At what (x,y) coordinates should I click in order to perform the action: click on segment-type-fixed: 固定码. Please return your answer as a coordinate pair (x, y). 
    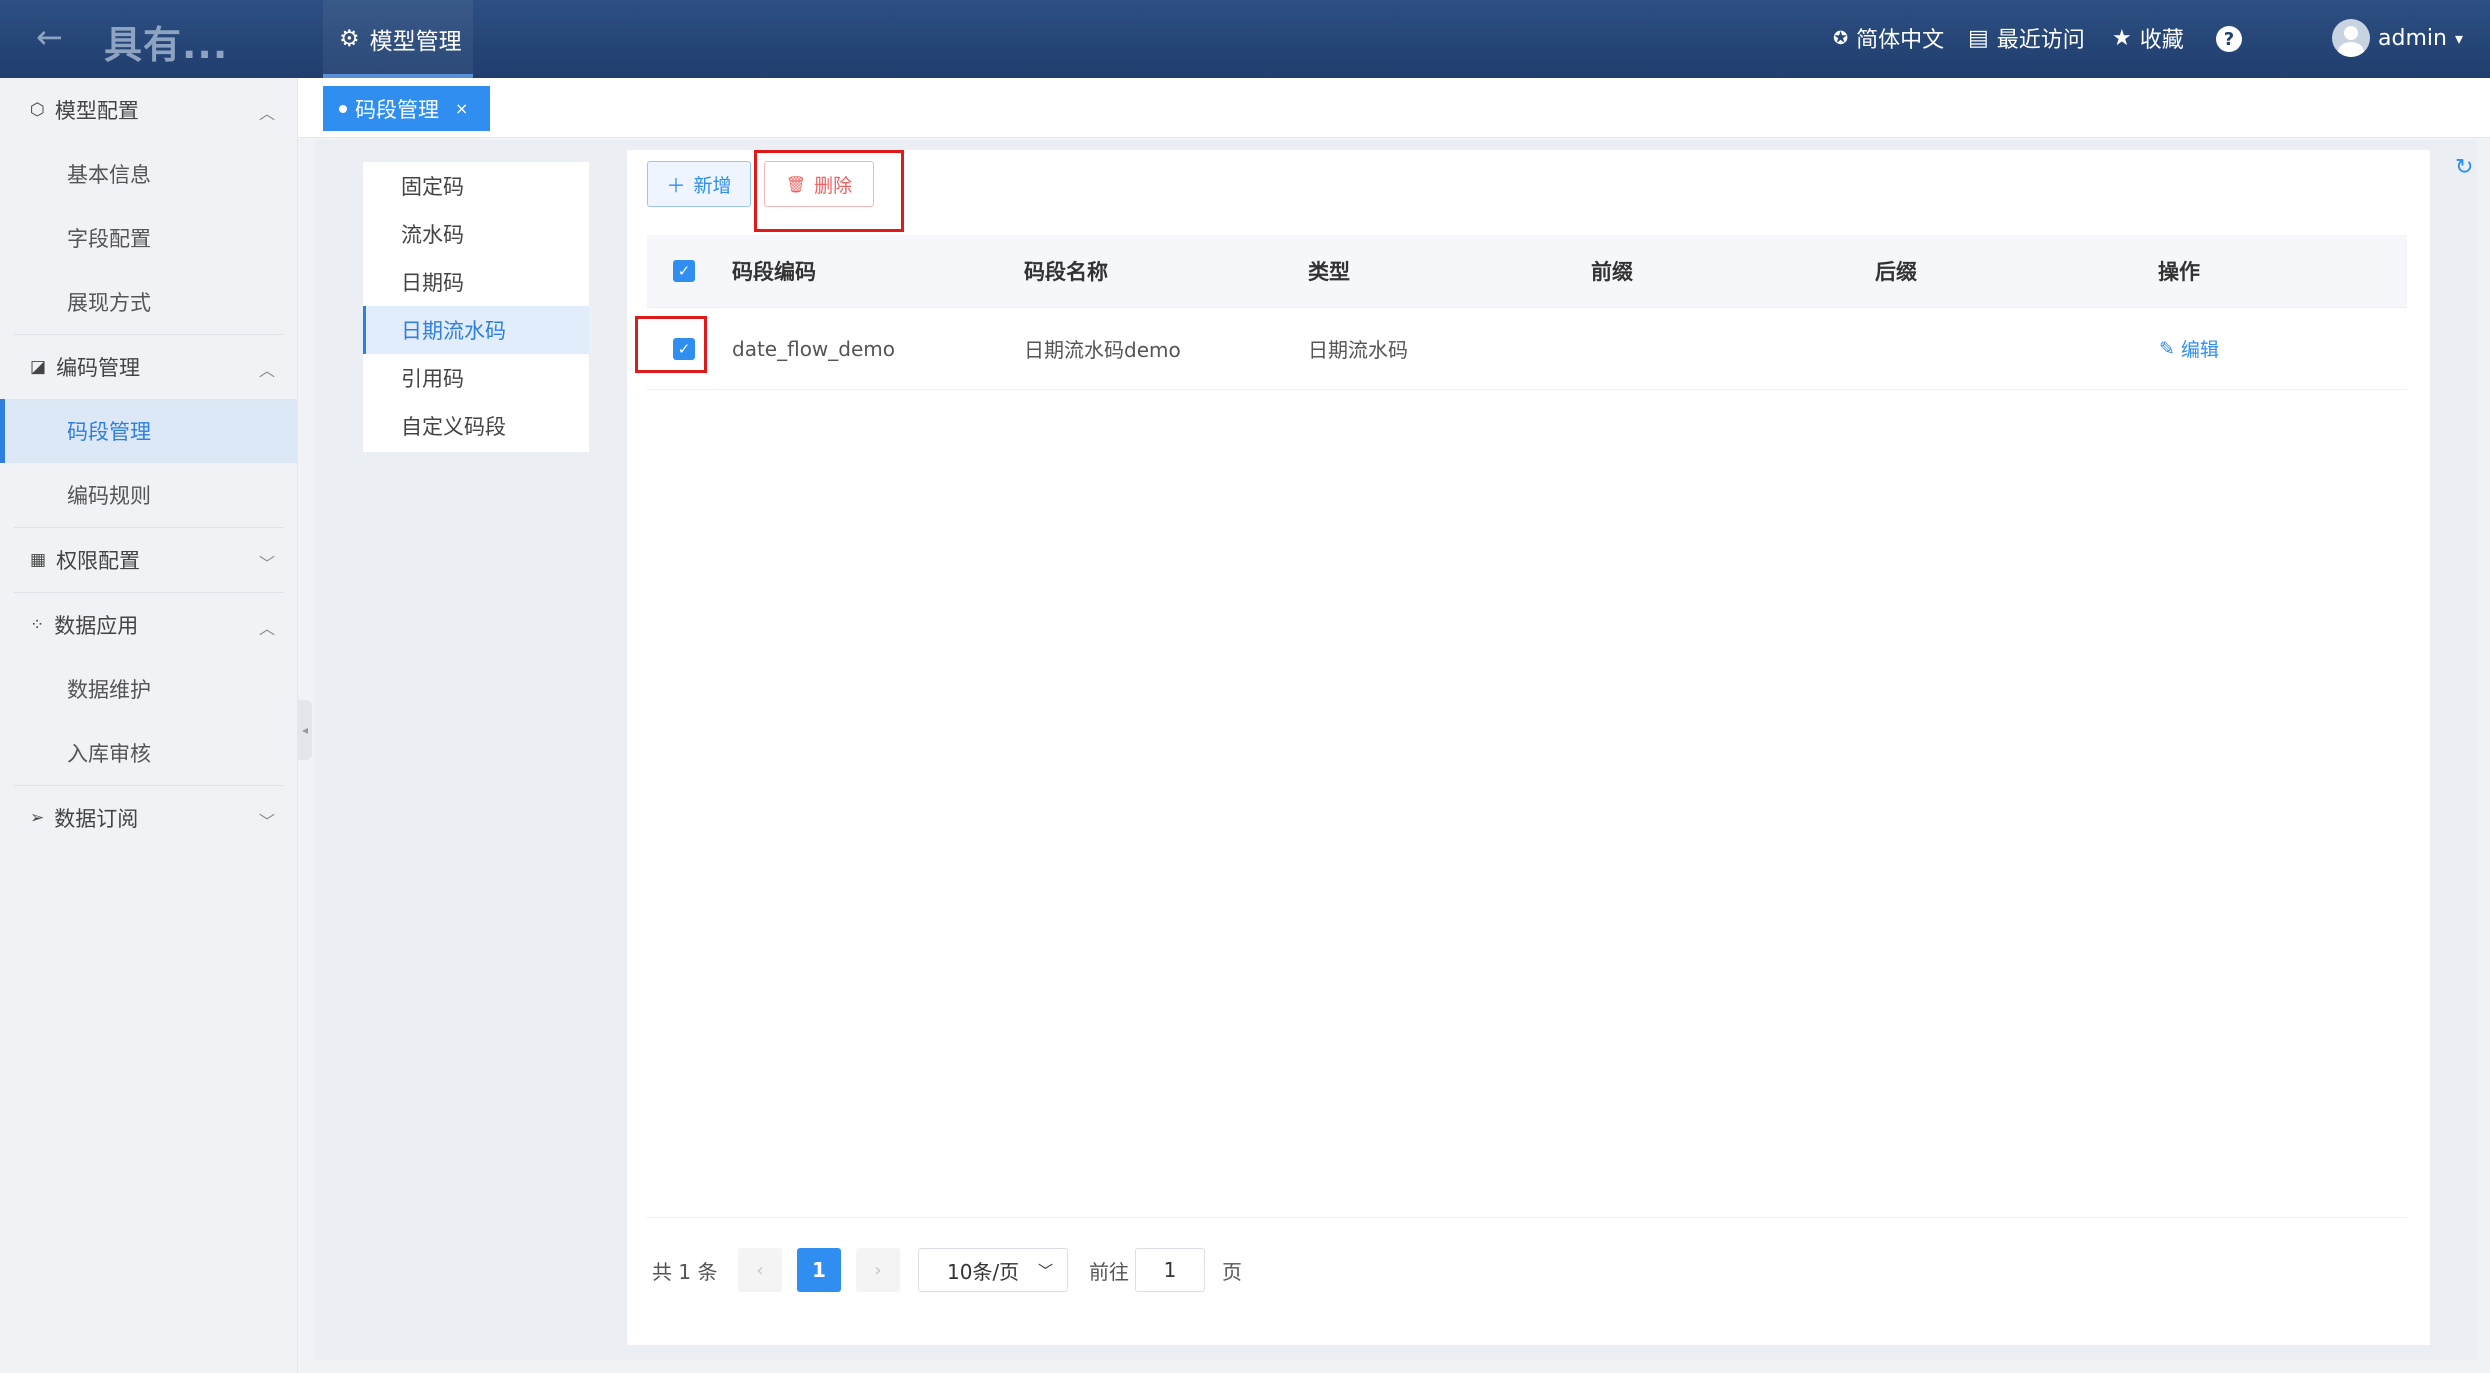
    Looking at the image, I should click on (476, 186).